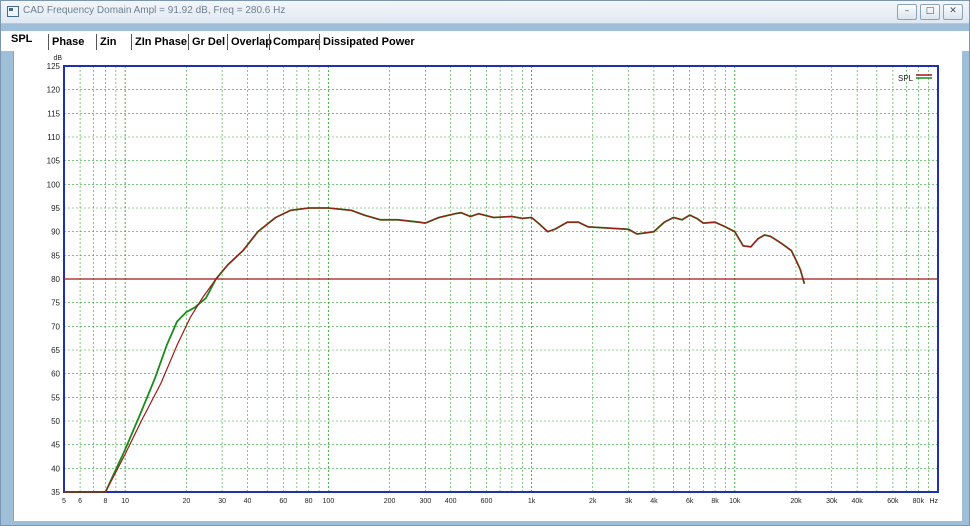 This screenshot has width=970, height=526. I want to click on window-controls: – □ ✕, so click(930, 12).